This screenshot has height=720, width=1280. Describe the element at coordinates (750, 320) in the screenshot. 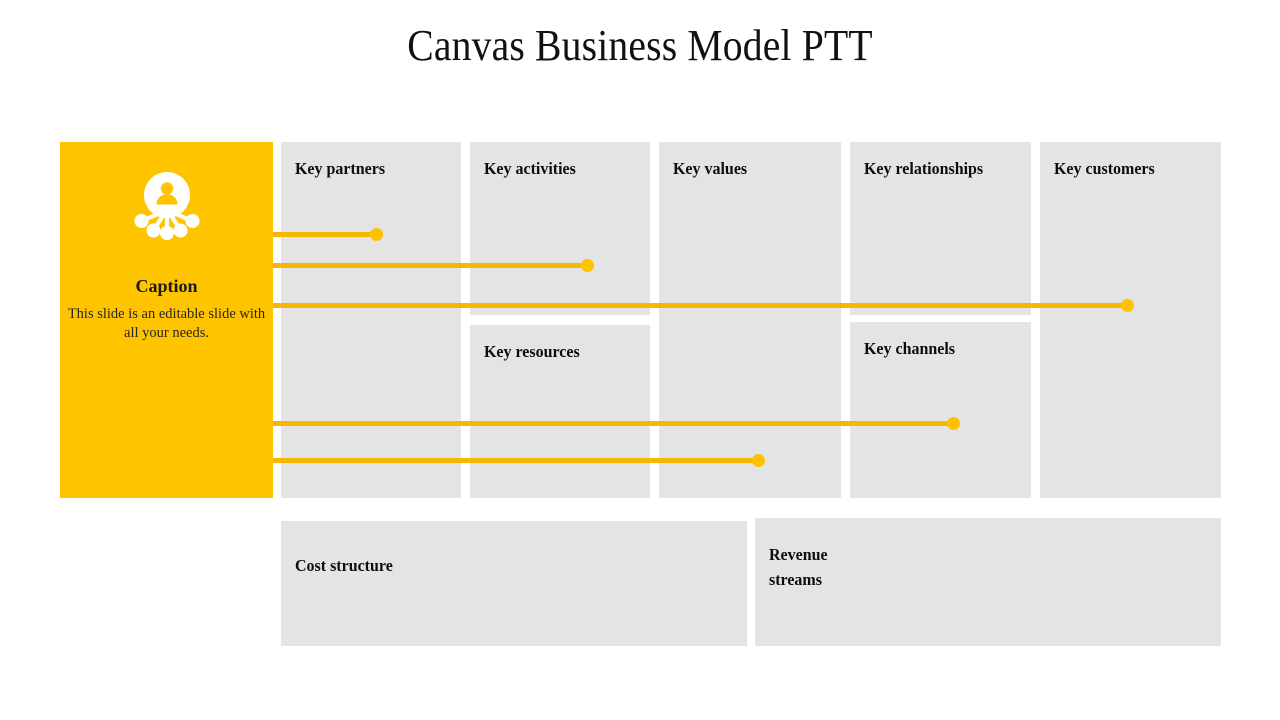

I see `block-key-values: Key values` at that location.